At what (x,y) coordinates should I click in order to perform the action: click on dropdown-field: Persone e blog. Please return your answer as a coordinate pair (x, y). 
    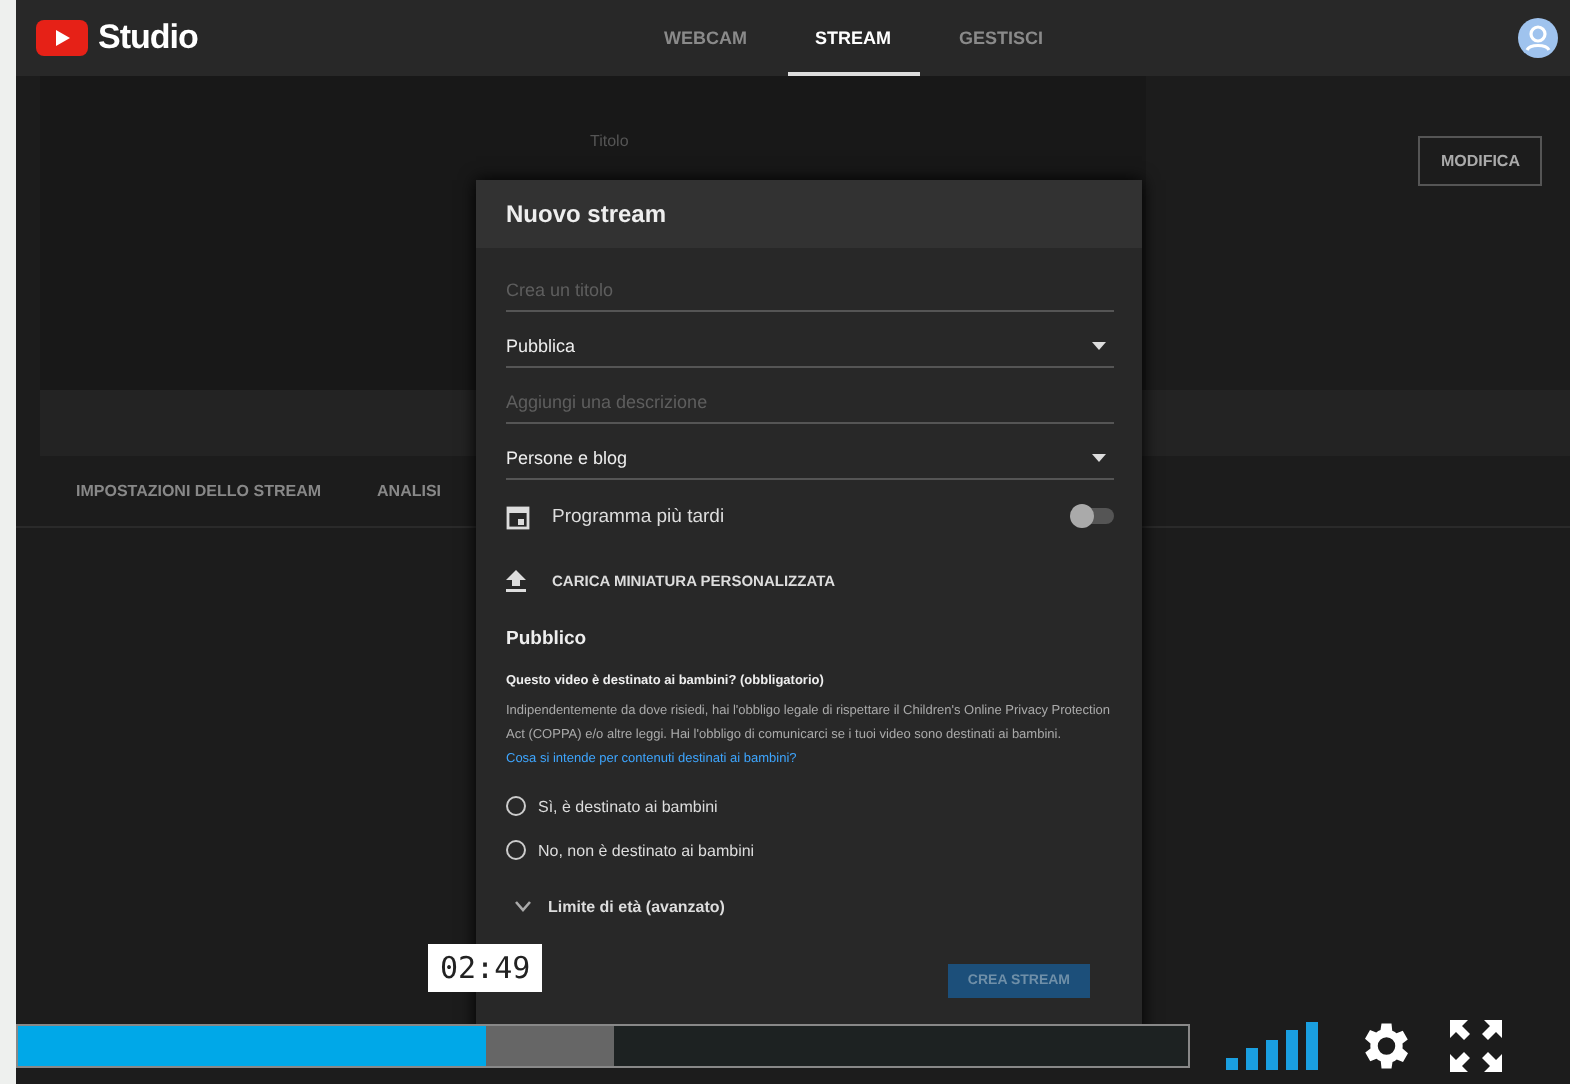
    Looking at the image, I should click on (810, 452).